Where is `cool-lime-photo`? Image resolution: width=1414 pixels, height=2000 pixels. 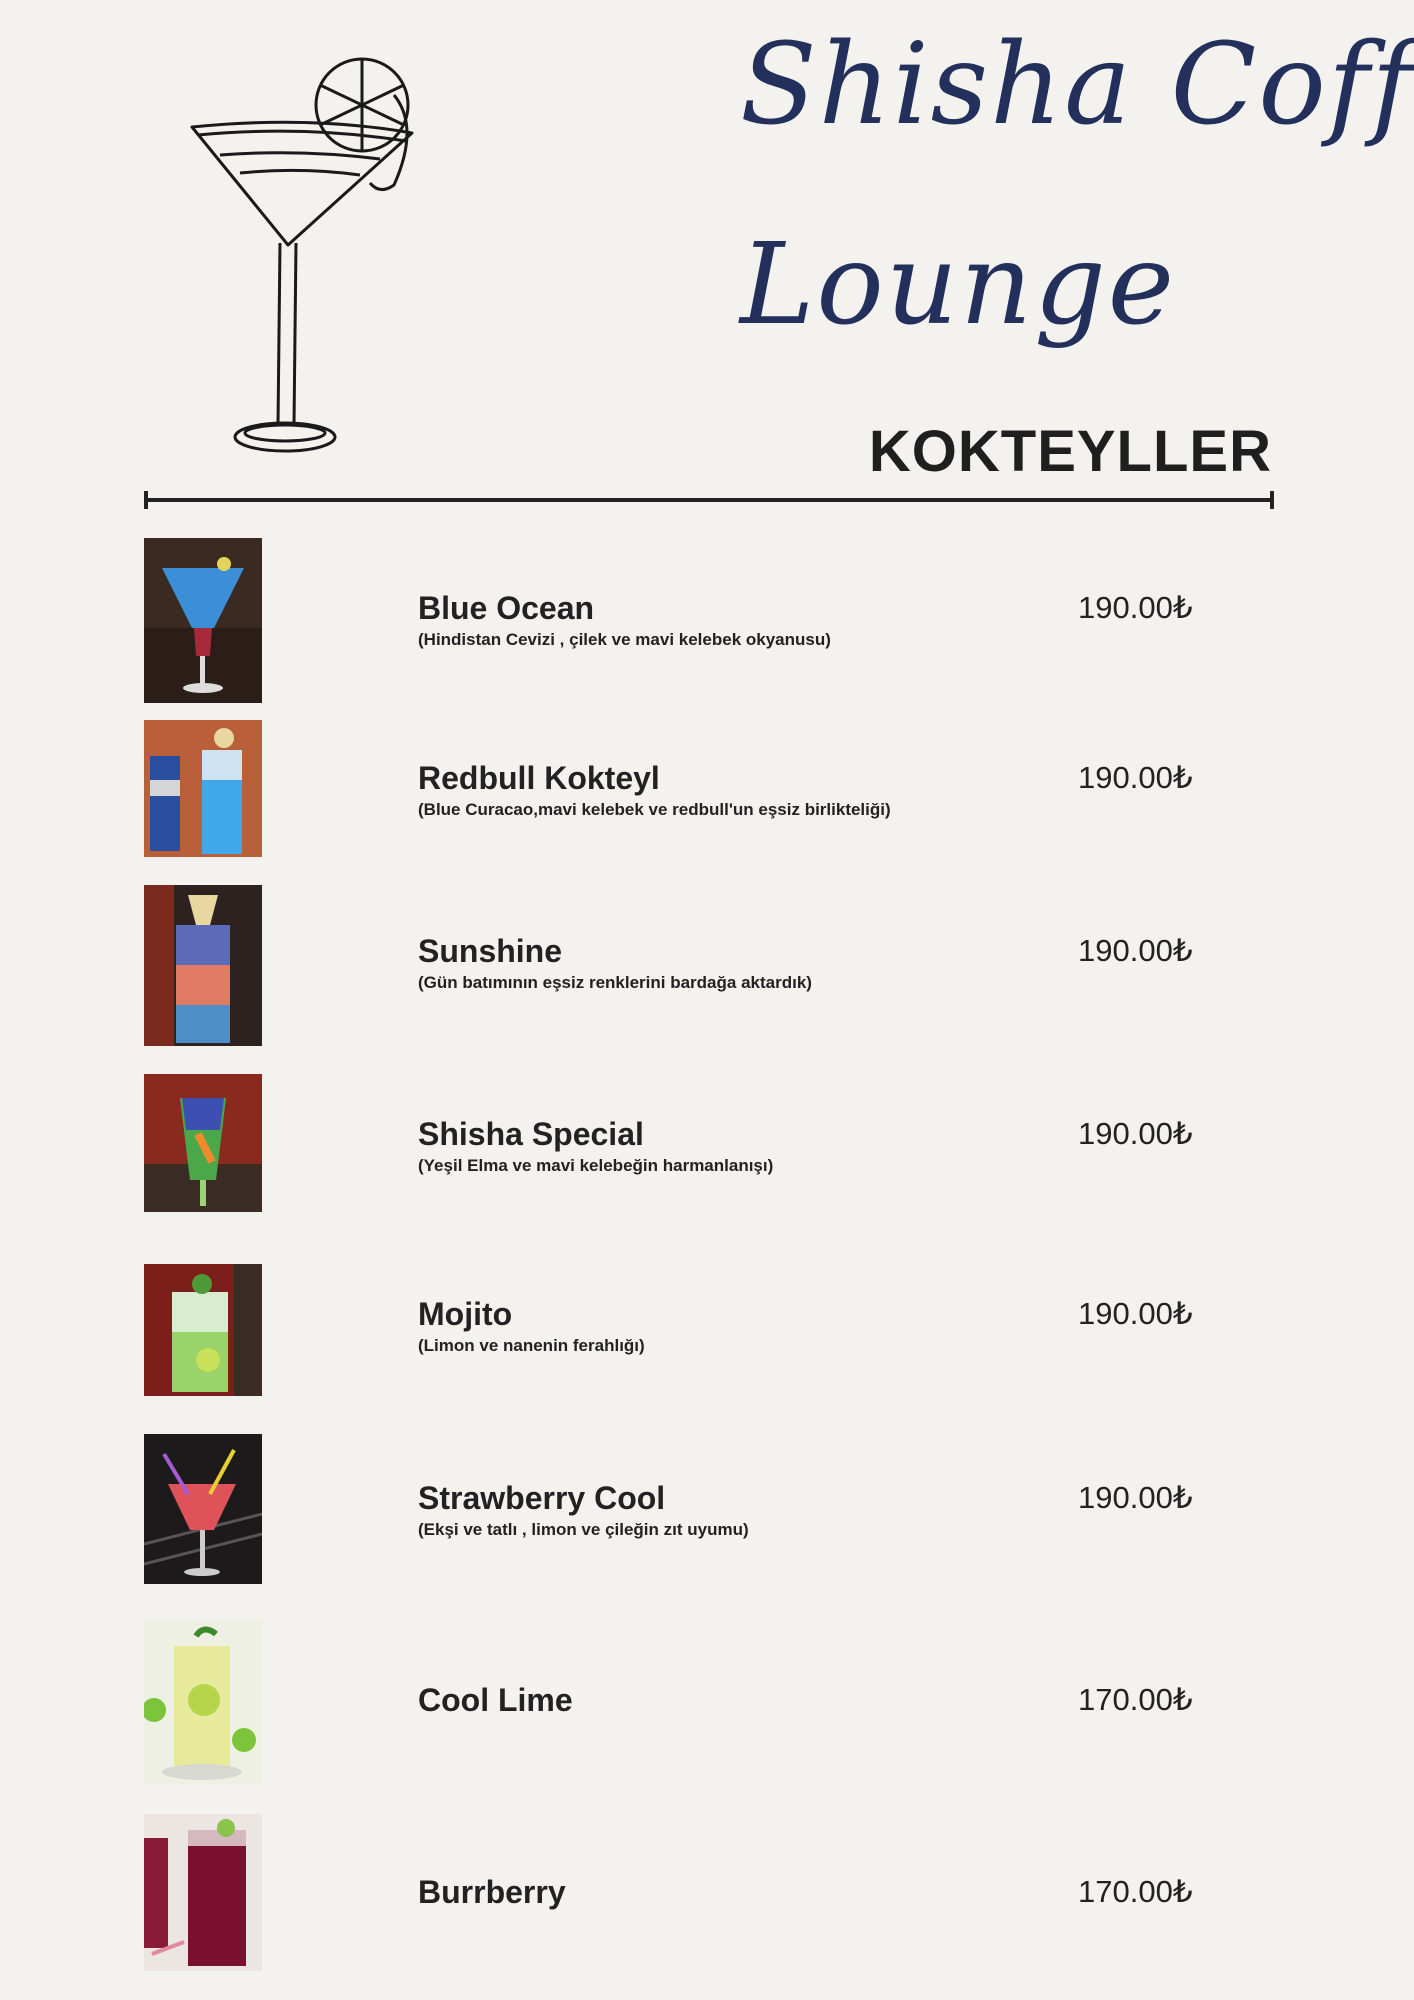
cool-lime-photo is located at coordinates (203, 1702).